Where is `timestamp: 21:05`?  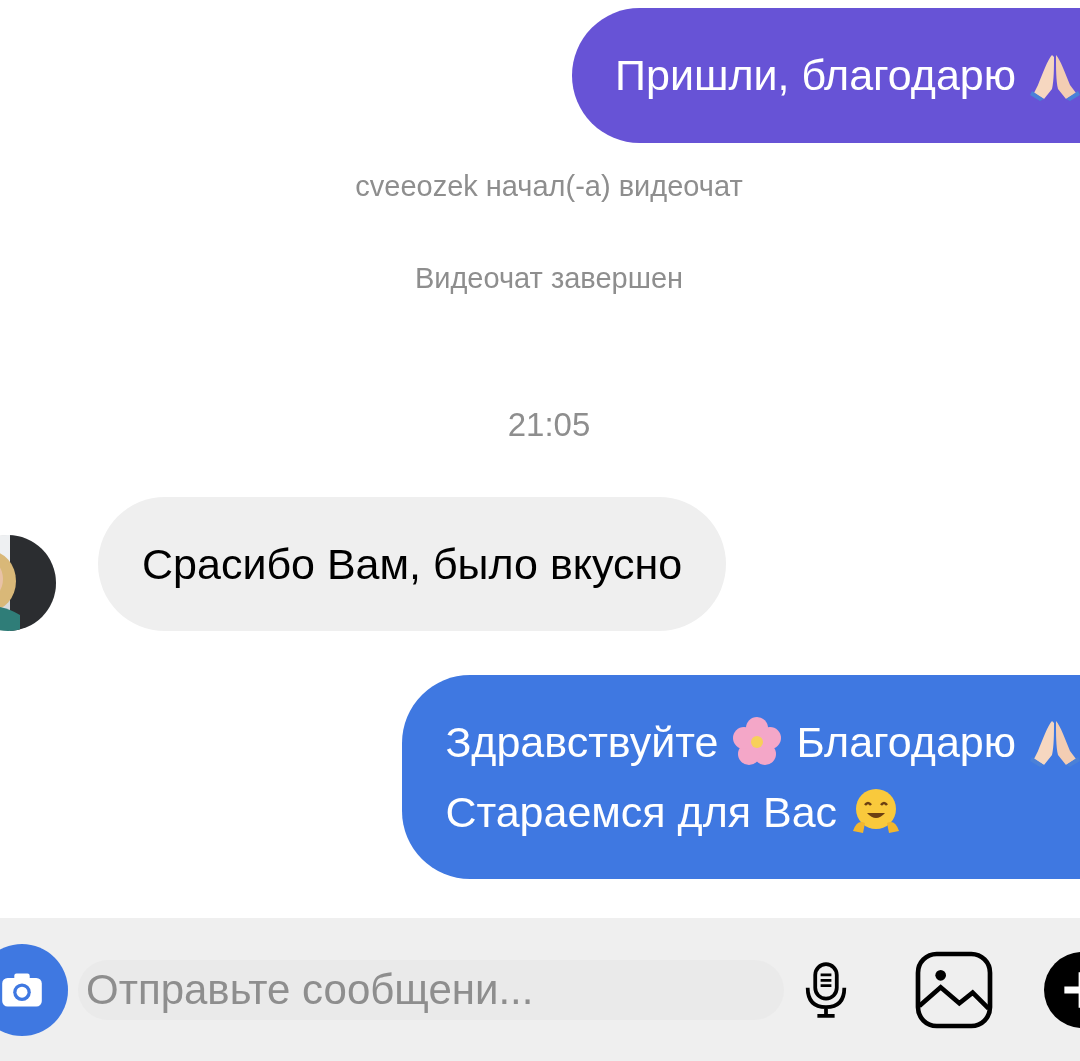 timestamp: 21:05 is located at coordinates (549, 425).